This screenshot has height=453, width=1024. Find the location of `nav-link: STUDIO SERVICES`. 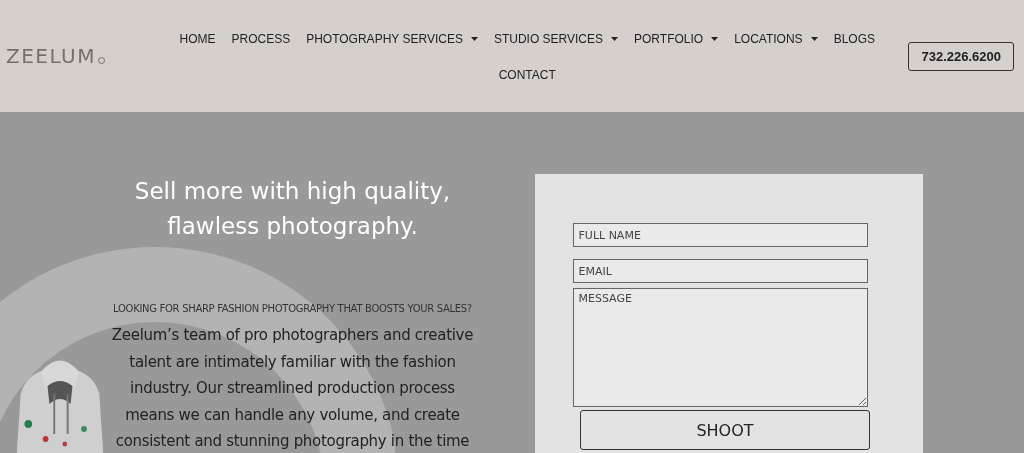

nav-link: STUDIO SERVICES is located at coordinates (556, 39).